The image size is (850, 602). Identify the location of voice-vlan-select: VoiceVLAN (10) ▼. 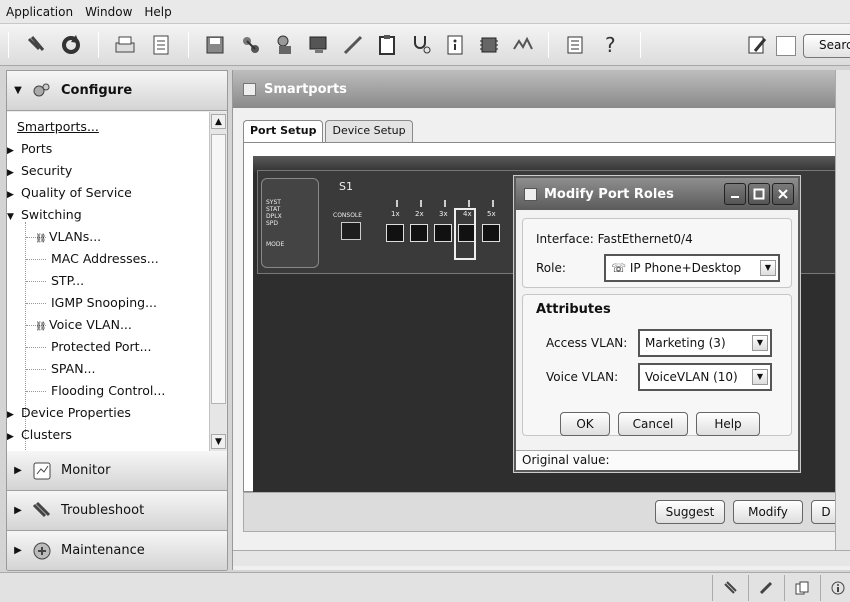
(705, 377).